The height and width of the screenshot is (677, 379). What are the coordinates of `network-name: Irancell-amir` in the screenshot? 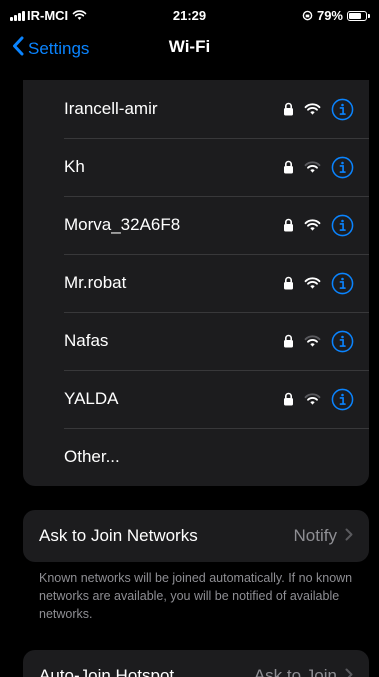 It's located at (111, 108).